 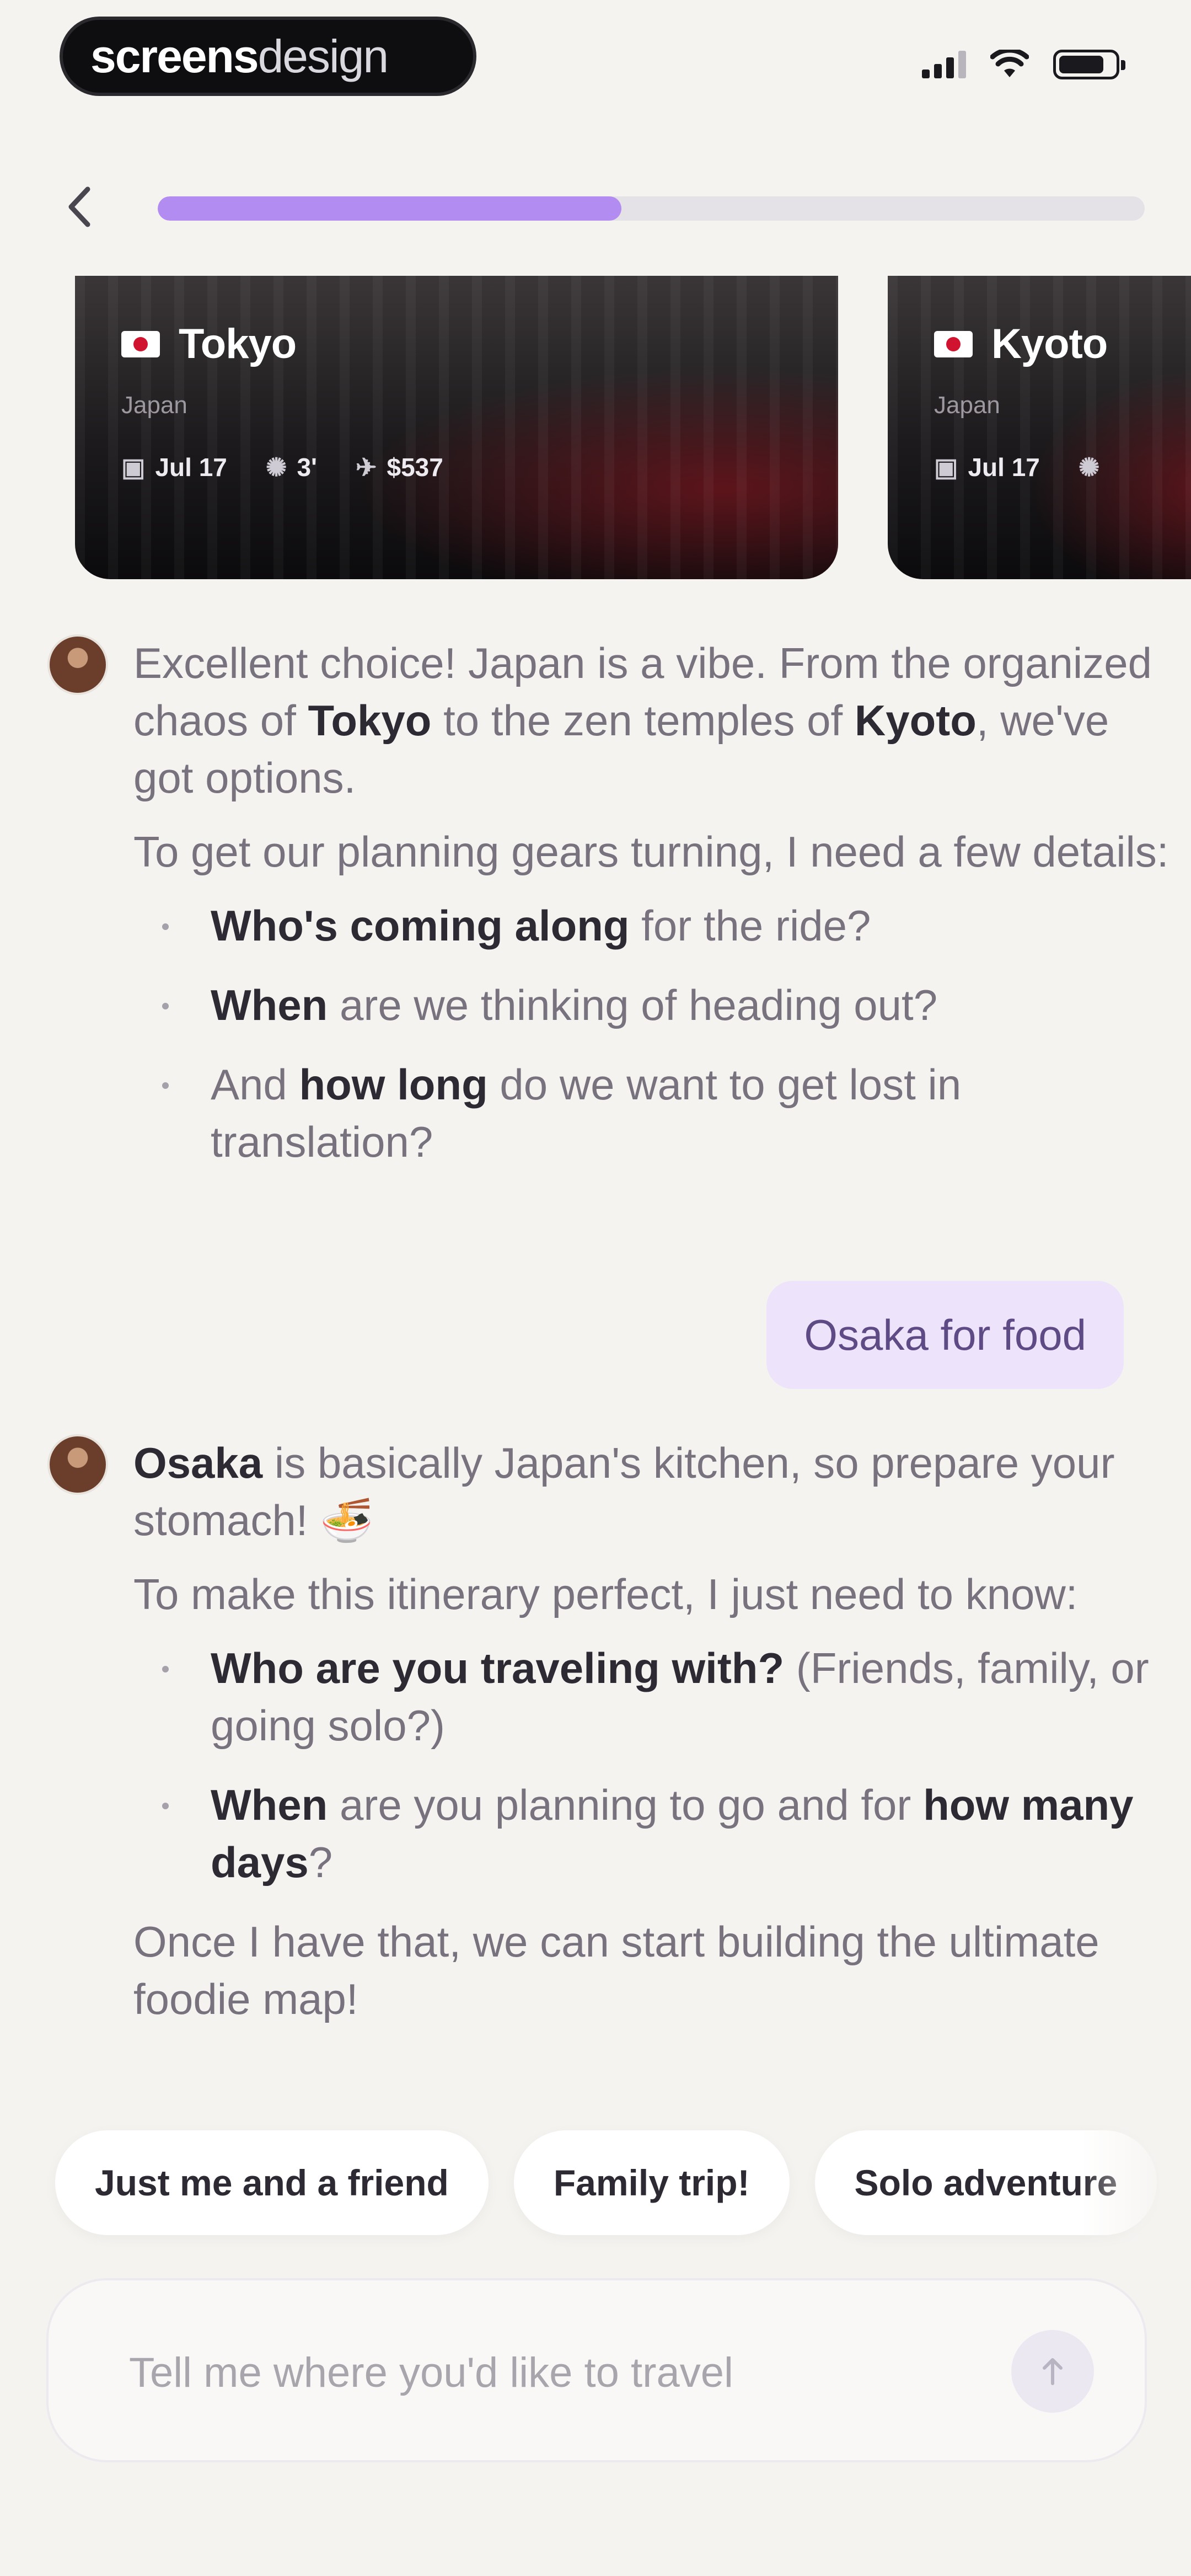 What do you see at coordinates (420, 925) in the screenshot?
I see `text-bold: Who's coming along` at bounding box center [420, 925].